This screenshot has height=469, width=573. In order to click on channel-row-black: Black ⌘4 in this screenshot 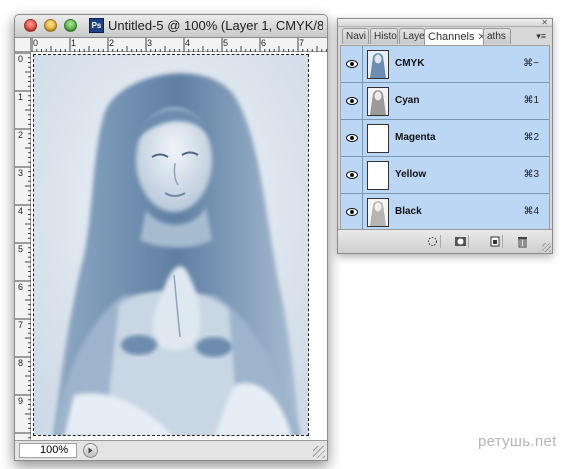, I will do `click(445, 212)`.